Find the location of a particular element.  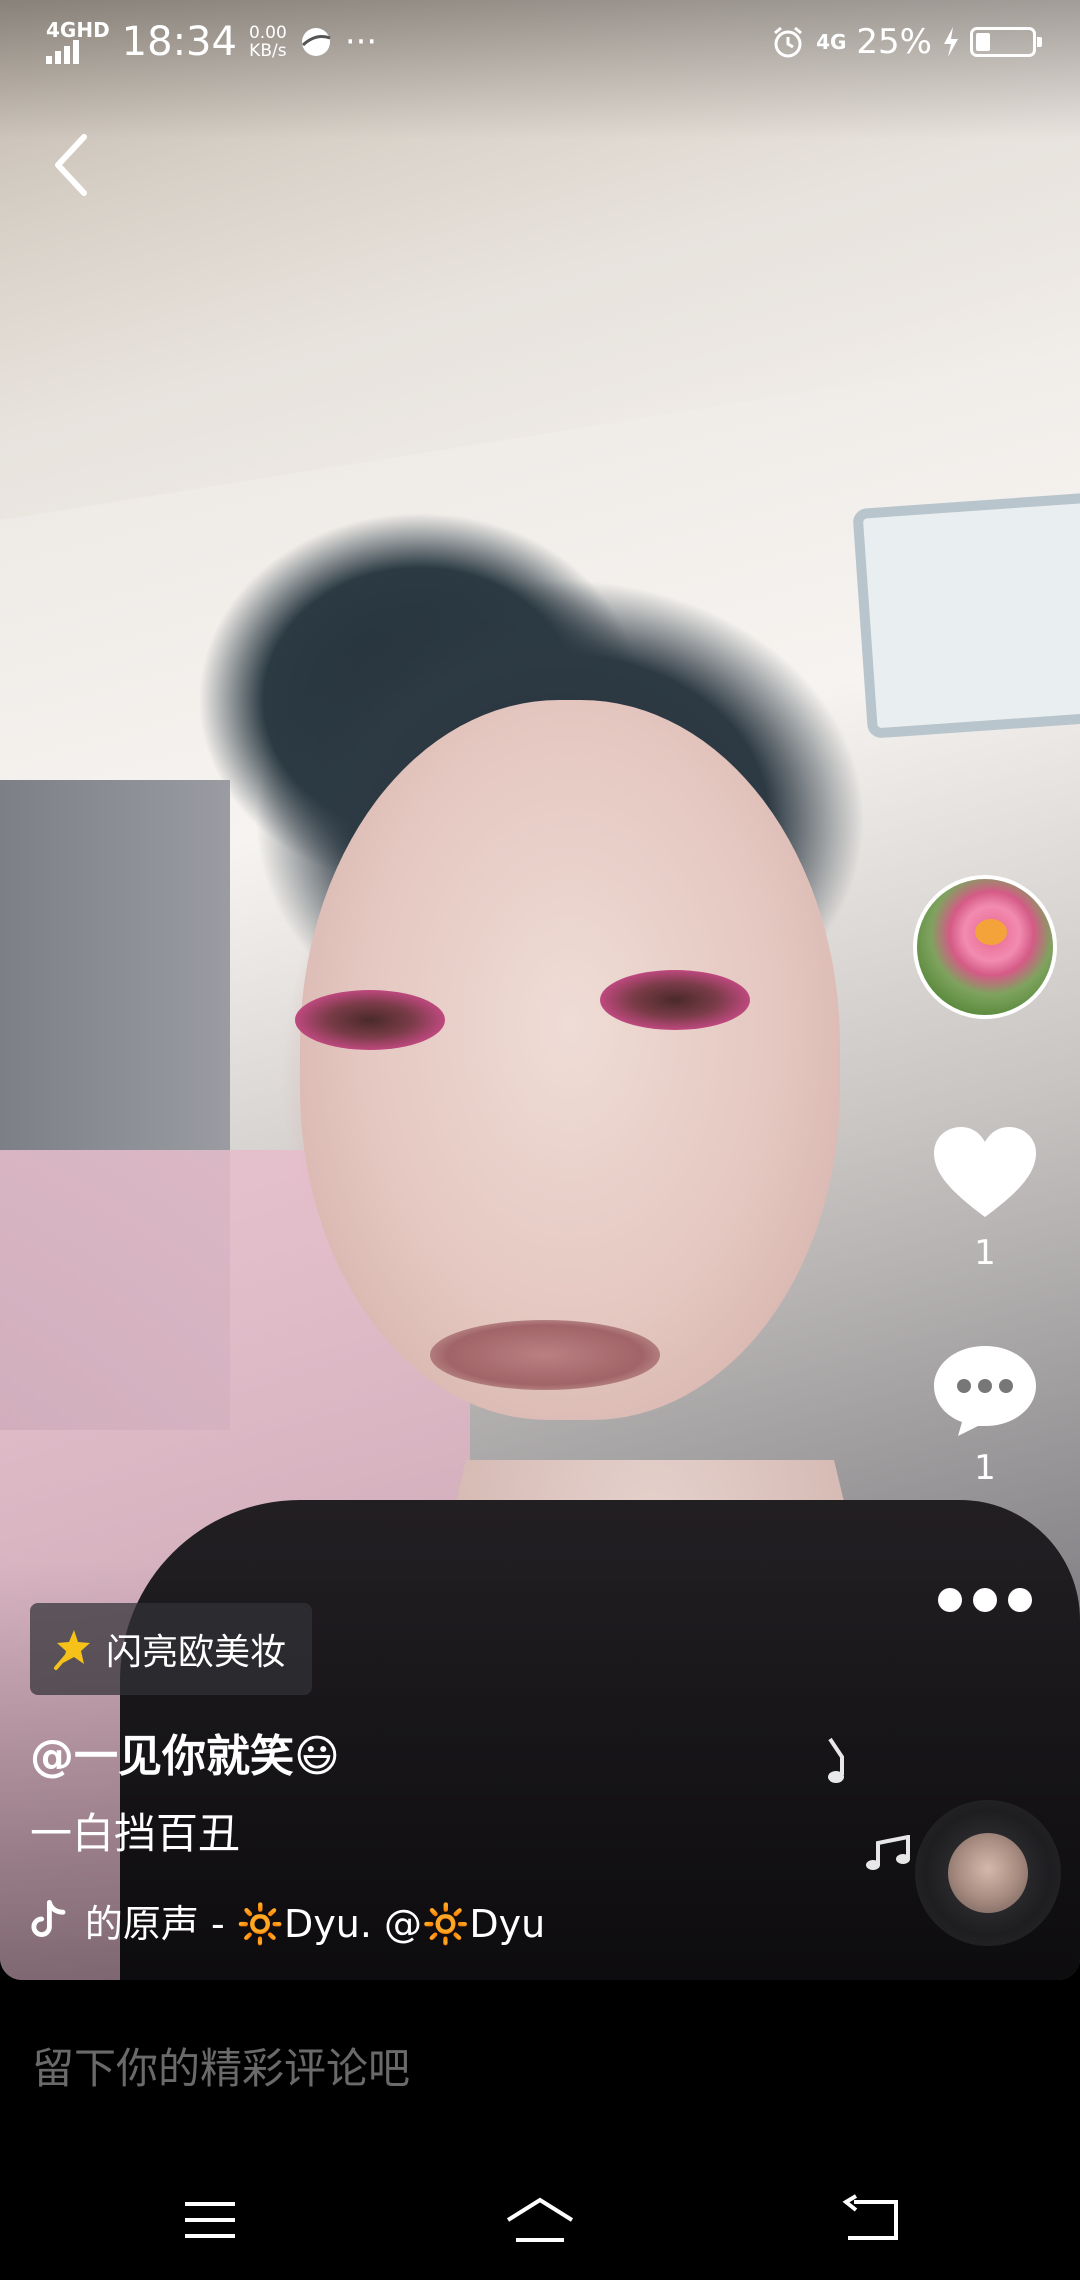

comment-bubble-icon is located at coordinates (985, 1391).